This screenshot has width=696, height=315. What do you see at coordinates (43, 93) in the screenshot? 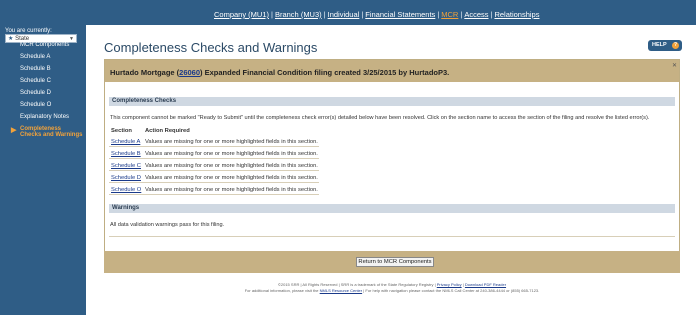
I see `sidebar-item-schedule-d: Schedule D` at bounding box center [43, 93].